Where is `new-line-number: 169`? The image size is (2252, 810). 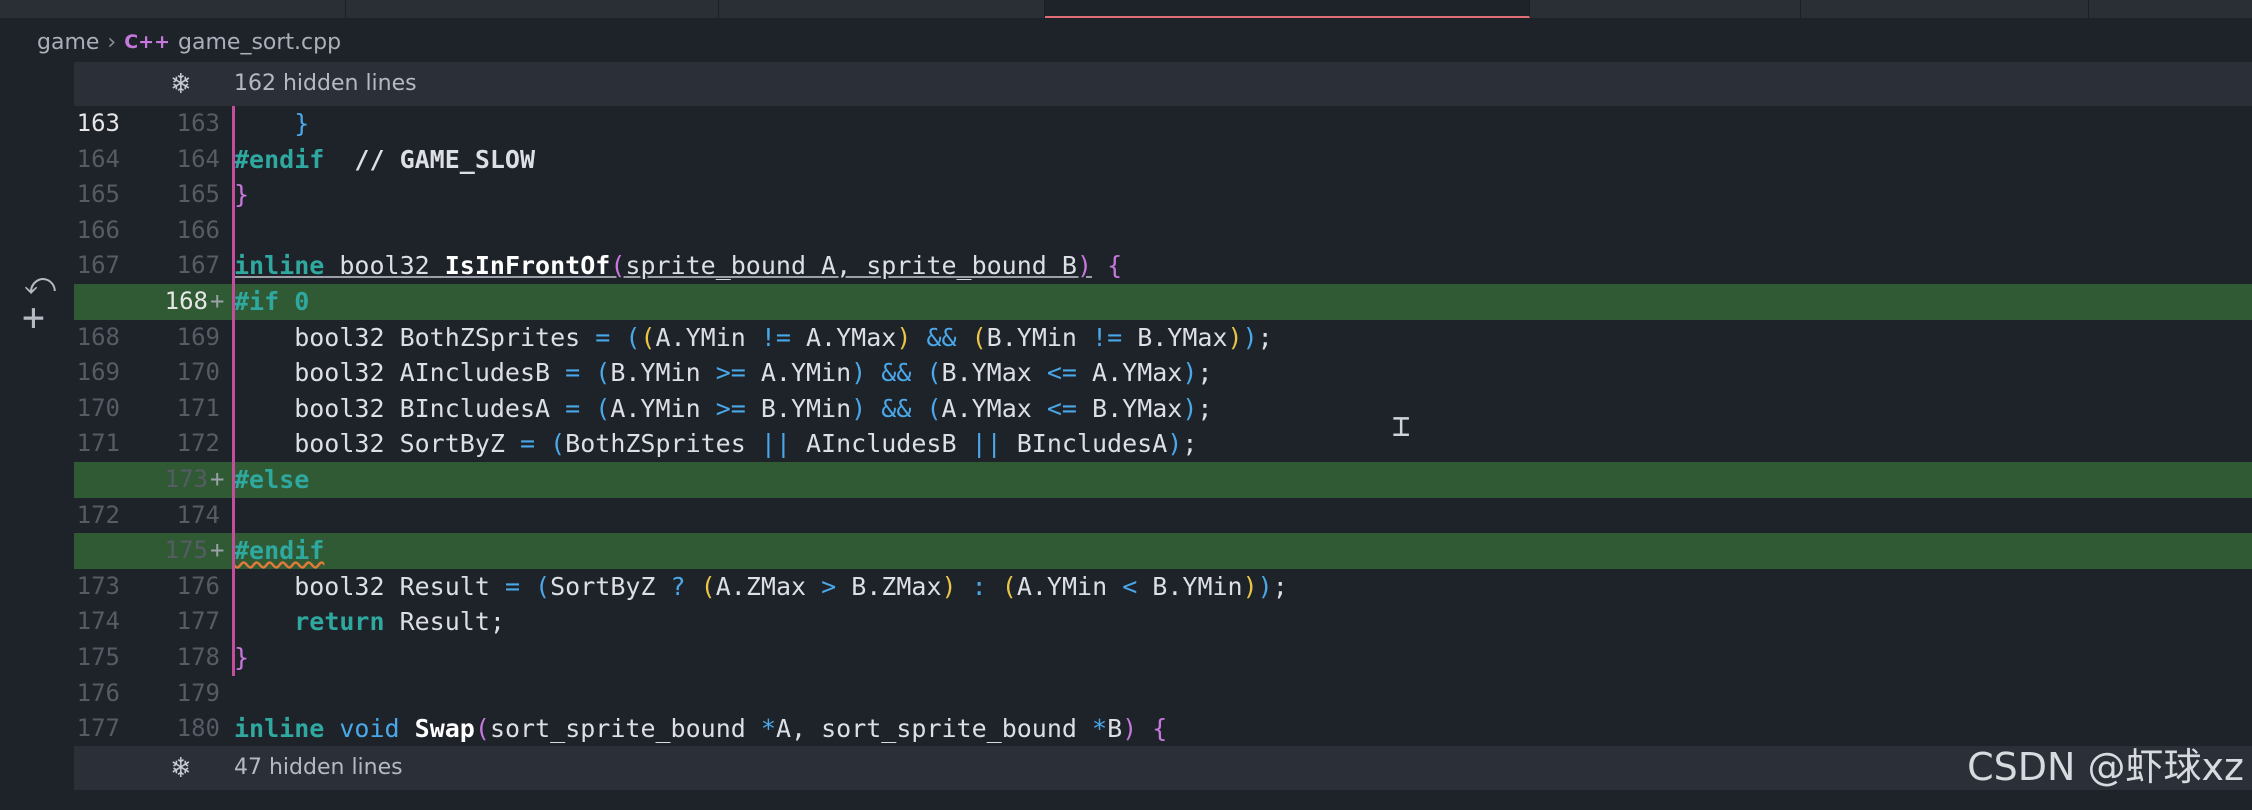
new-line-number: 169 is located at coordinates (198, 336).